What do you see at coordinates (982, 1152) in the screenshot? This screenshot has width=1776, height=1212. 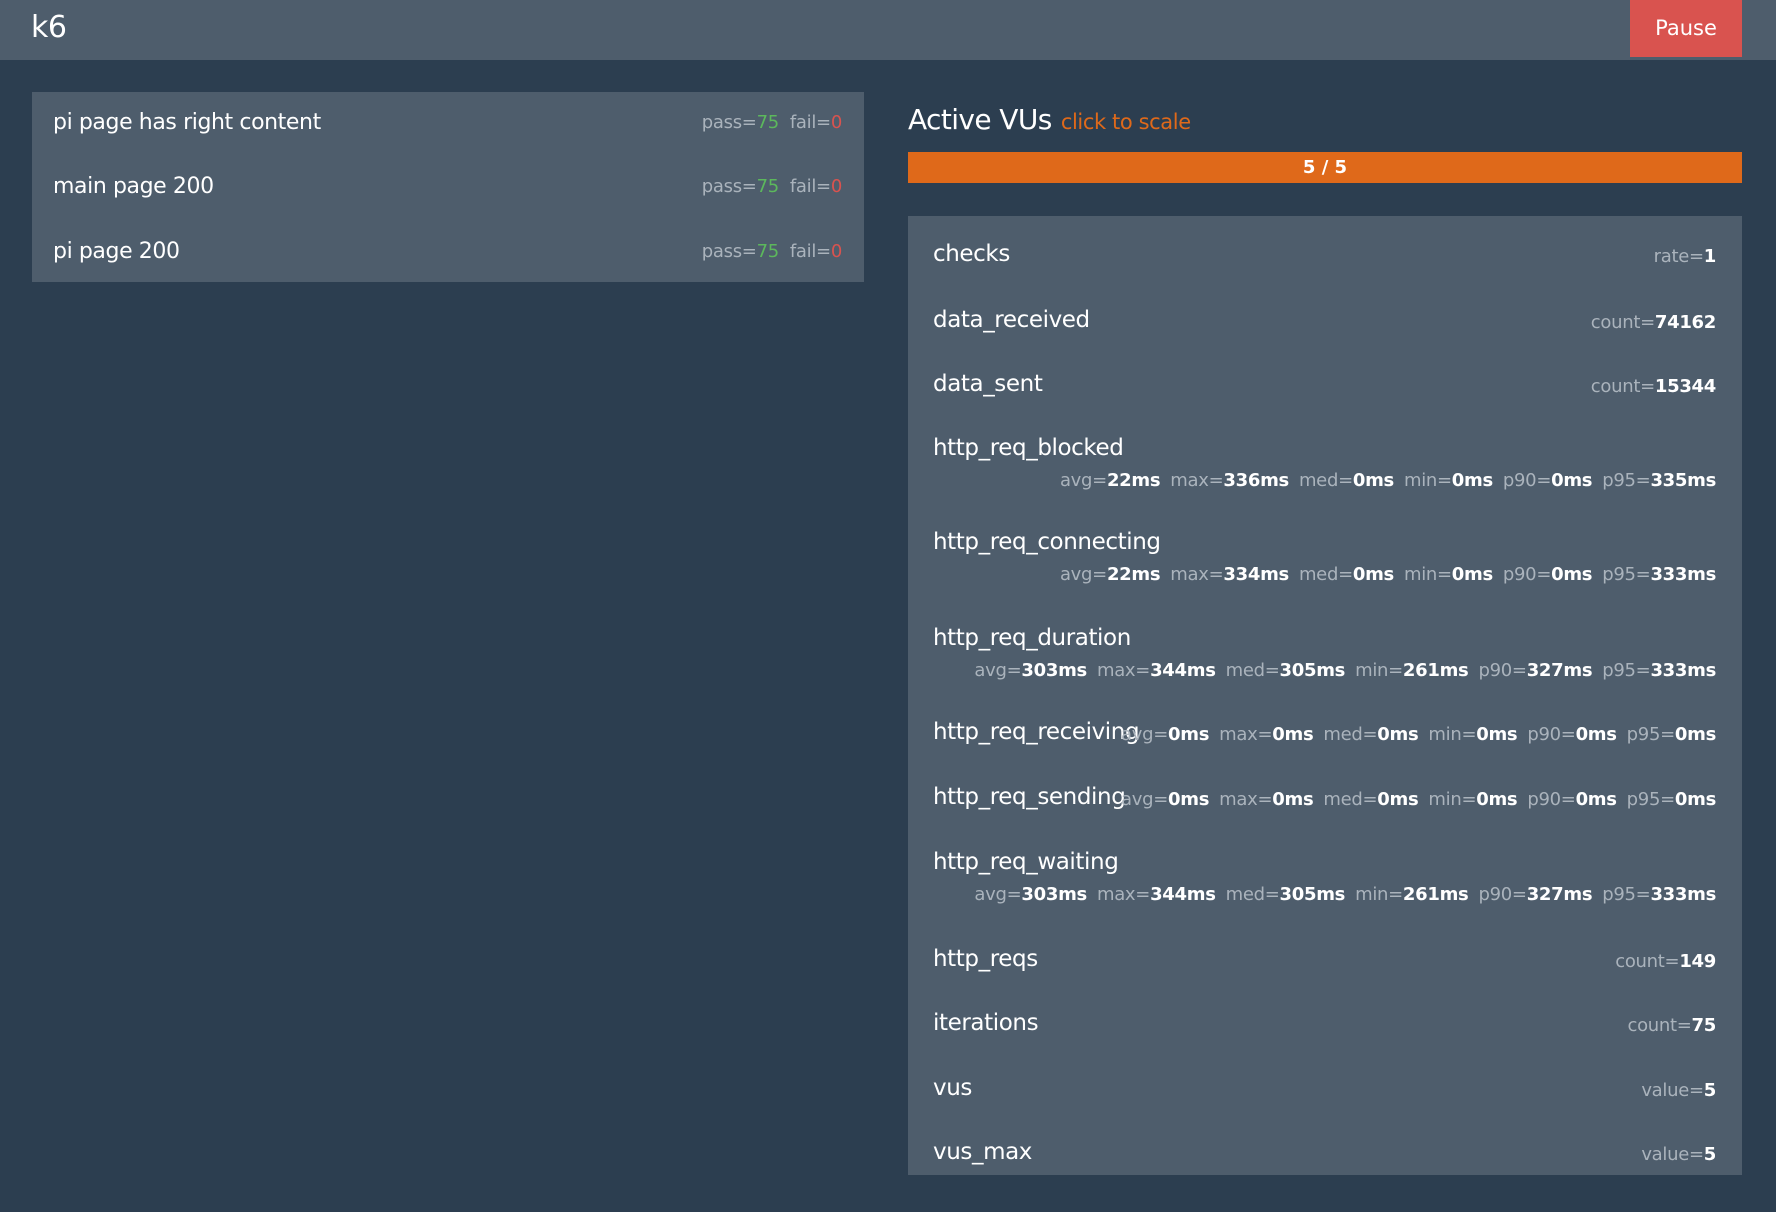 I see `metric-name: vus_max` at bounding box center [982, 1152].